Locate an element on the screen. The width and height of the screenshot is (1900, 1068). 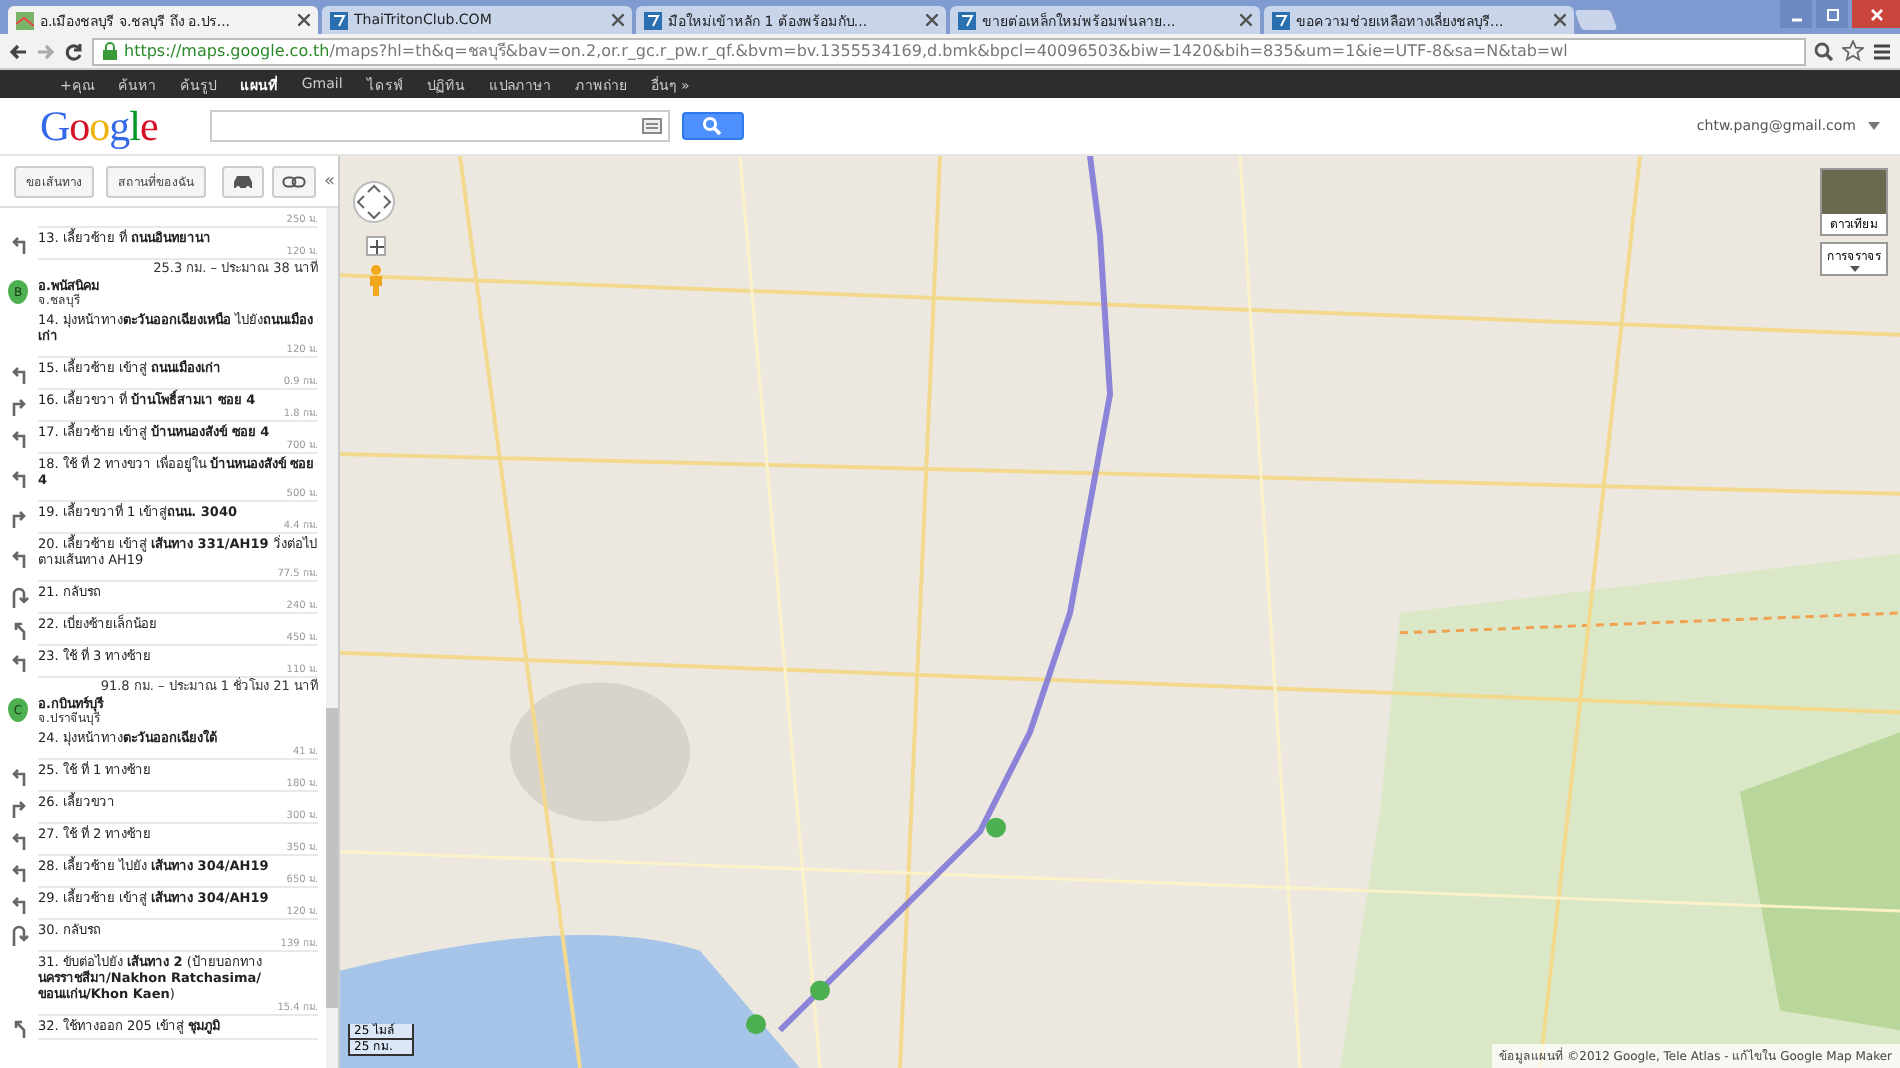
address-field: https://maps.google.co.th/maps?hl=th&q=ชลบุรี&bav=on.2,or.r_gc.r_pw.r_qf.&bvm=bv.1355534169,d.bmk&bpcl=40096503&biw=1420&bih=835&um=1&ie=UTF-8&sa=N&tab=wl is located at coordinates (949, 51).